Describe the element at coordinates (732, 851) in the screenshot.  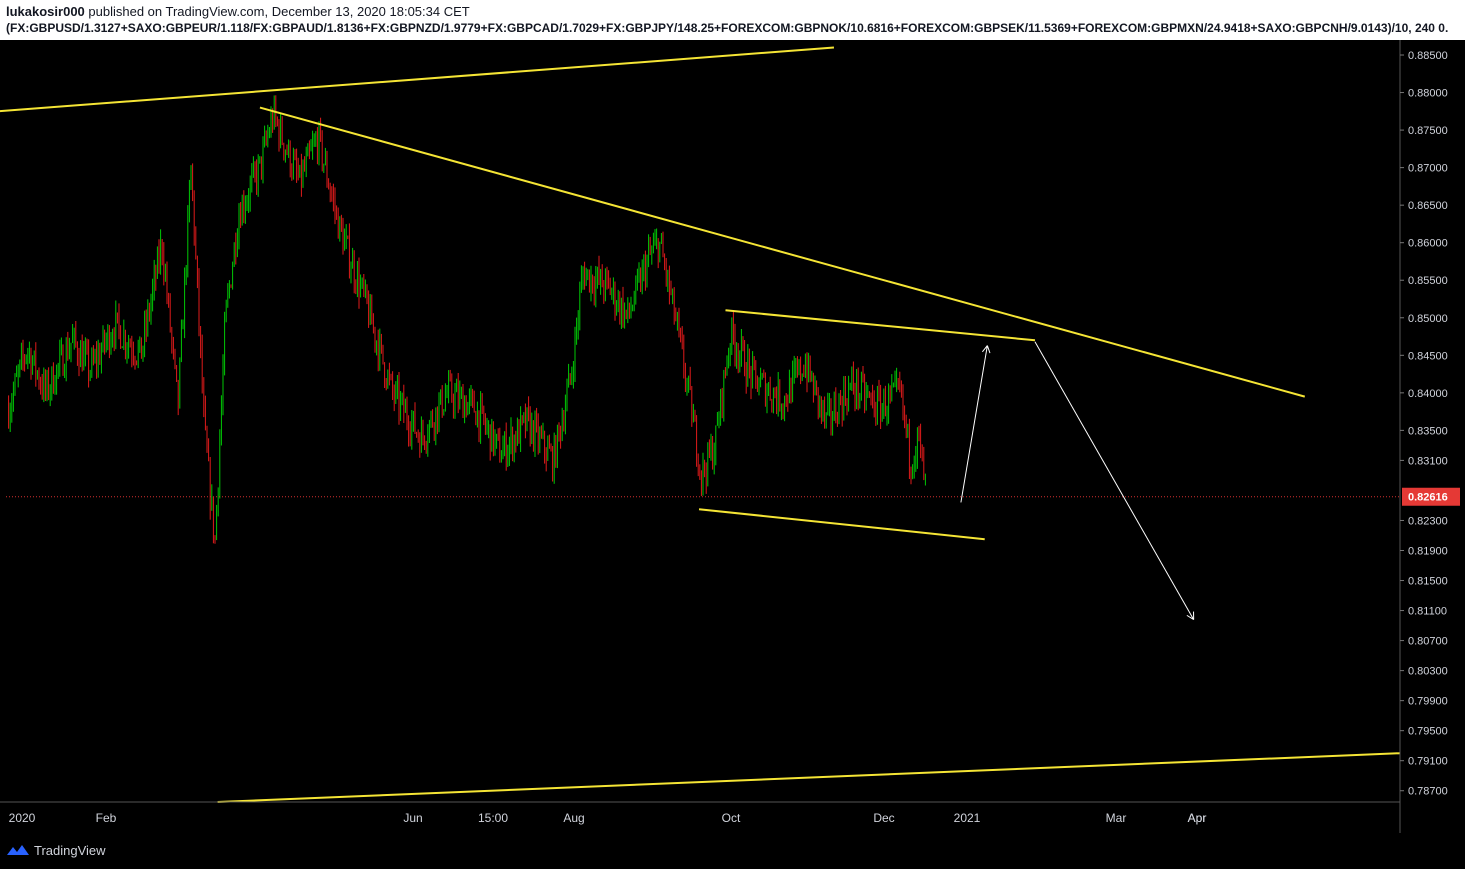
I see `footer-bar: TradingView` at that location.